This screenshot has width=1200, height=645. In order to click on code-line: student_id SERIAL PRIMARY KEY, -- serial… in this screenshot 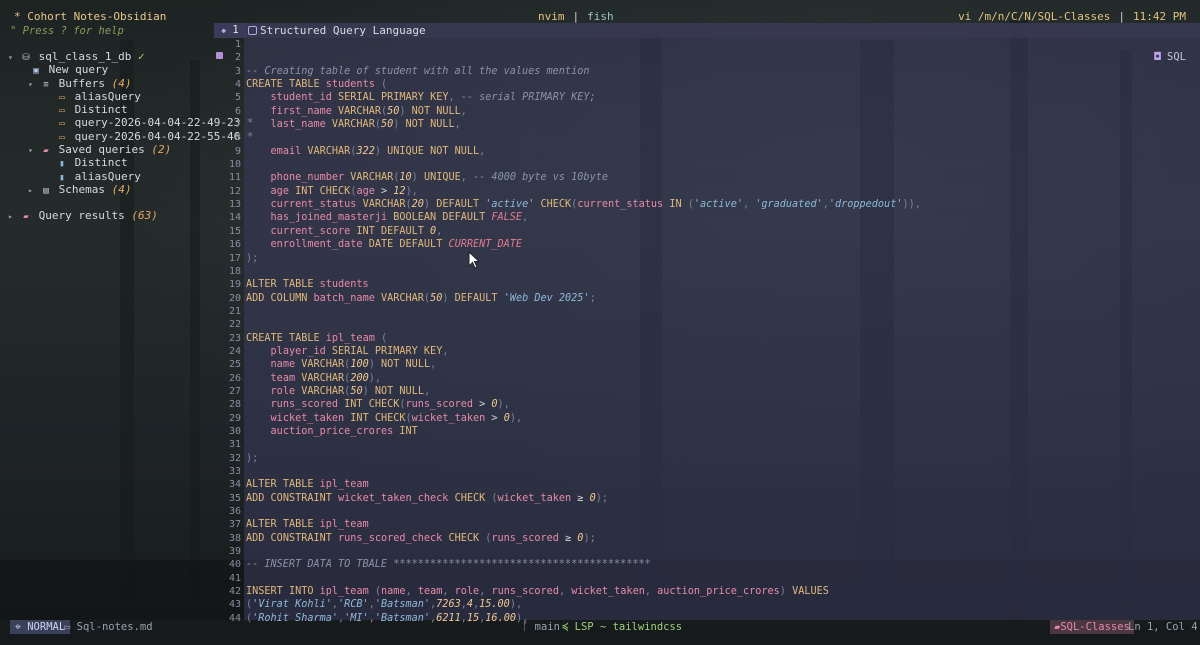, I will do `click(721, 97)`.